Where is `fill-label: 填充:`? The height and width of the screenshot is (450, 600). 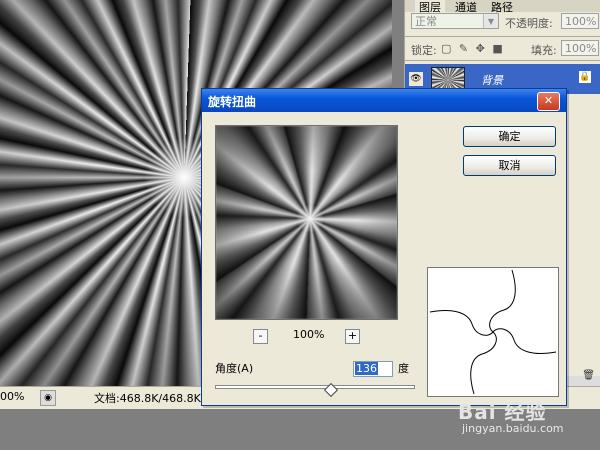 fill-label: 填充: is located at coordinates (544, 50).